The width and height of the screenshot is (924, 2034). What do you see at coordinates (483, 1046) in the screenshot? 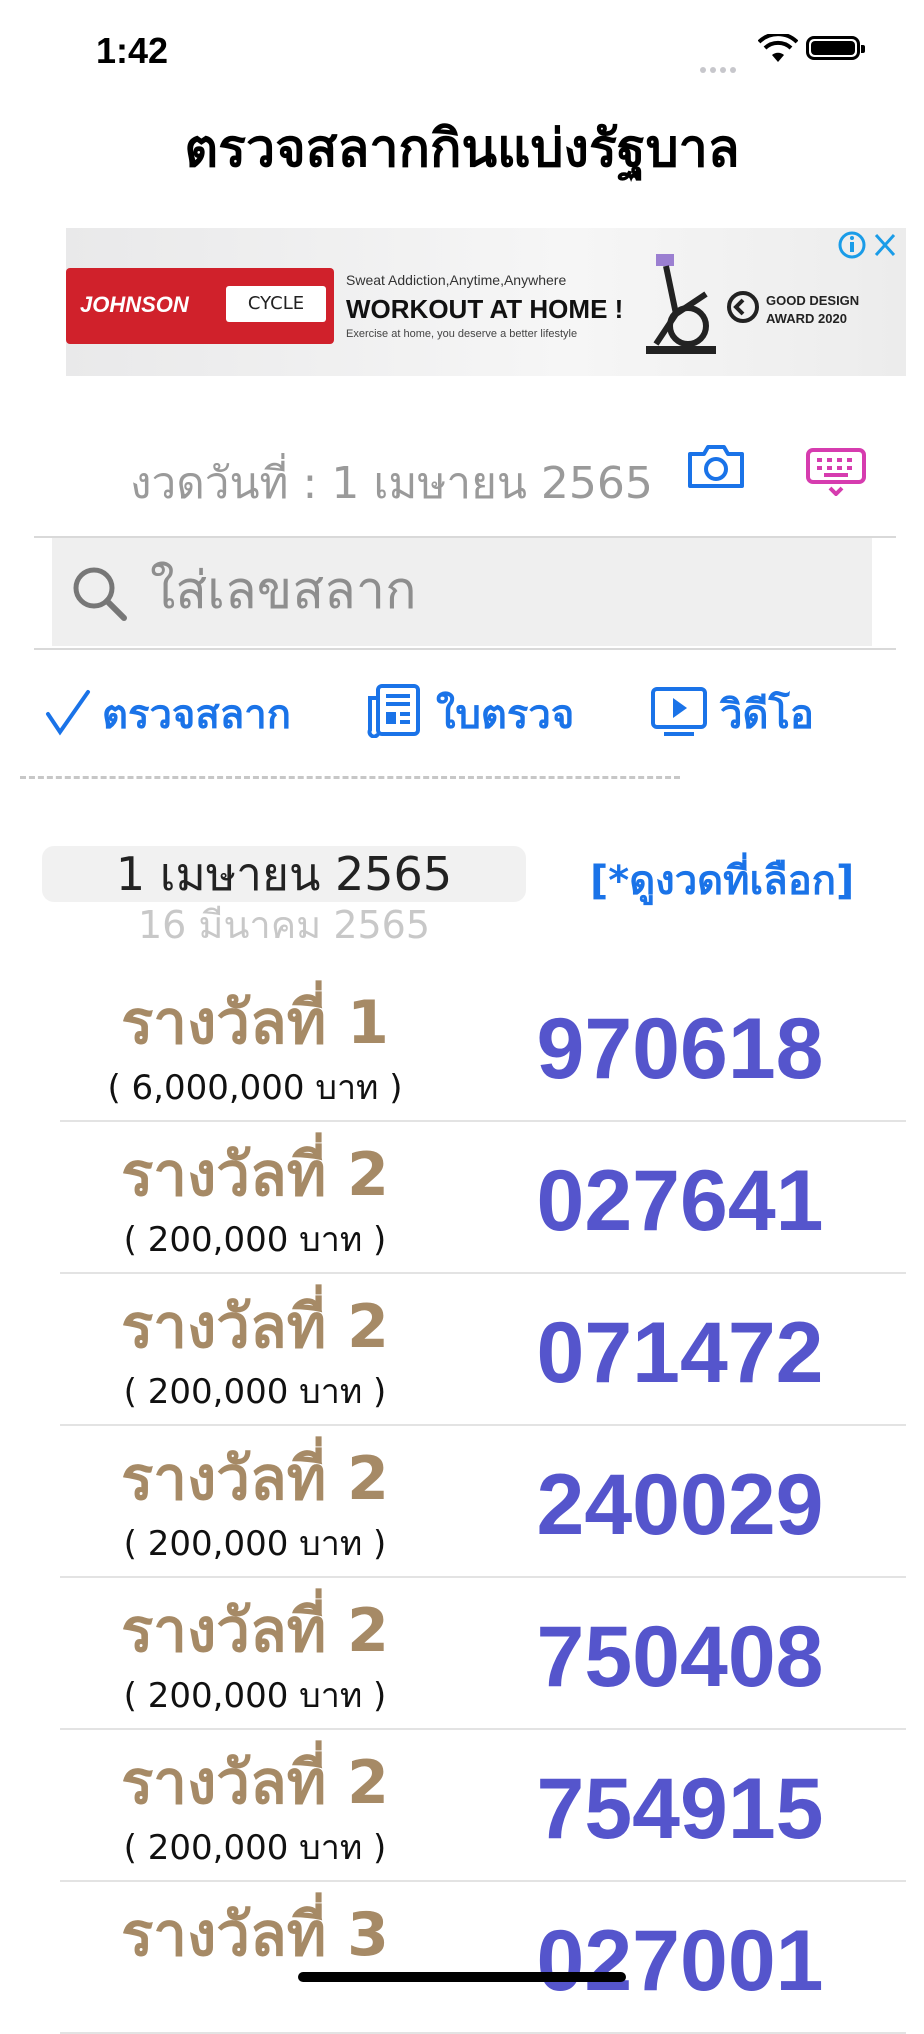
I see `prize-row: รางวัลที่ 1 ( 6,000,000 บาท ) 970618` at bounding box center [483, 1046].